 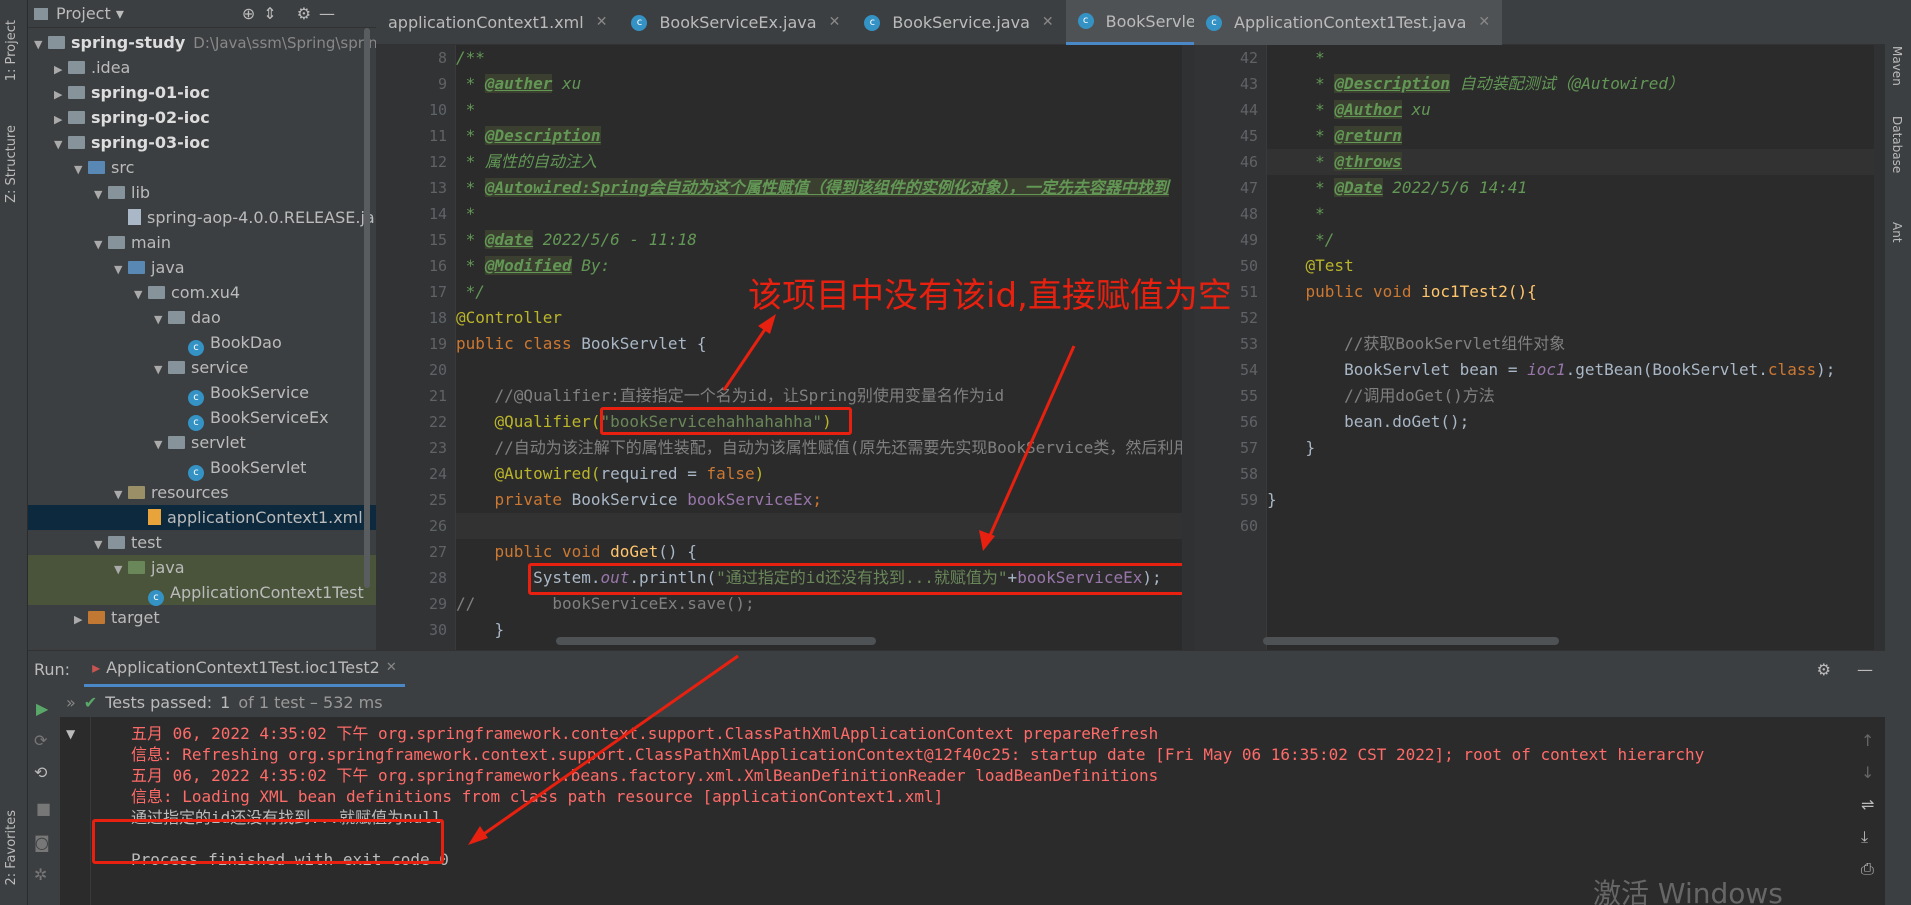 I want to click on tree-item: c BookDao, so click(x=202, y=343).